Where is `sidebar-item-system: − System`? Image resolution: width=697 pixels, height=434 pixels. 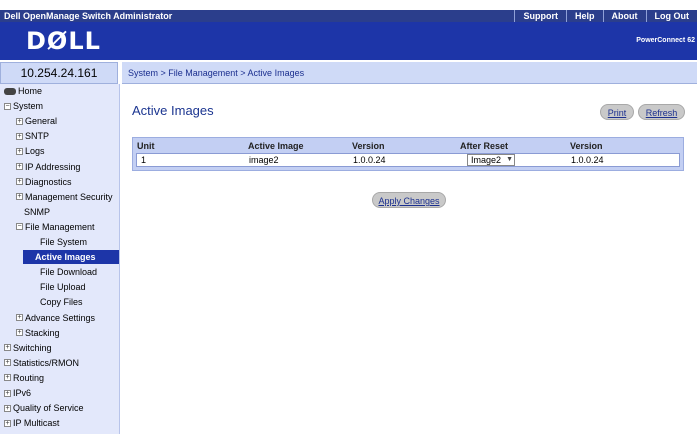
sidebar-item-system: − System is located at coordinates (23, 106).